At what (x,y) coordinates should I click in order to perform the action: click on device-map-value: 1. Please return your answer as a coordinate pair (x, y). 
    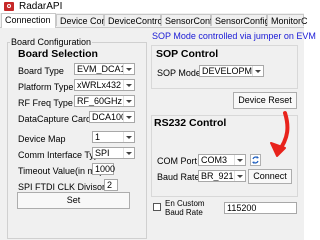
    Looking at the image, I should click on (98, 137).